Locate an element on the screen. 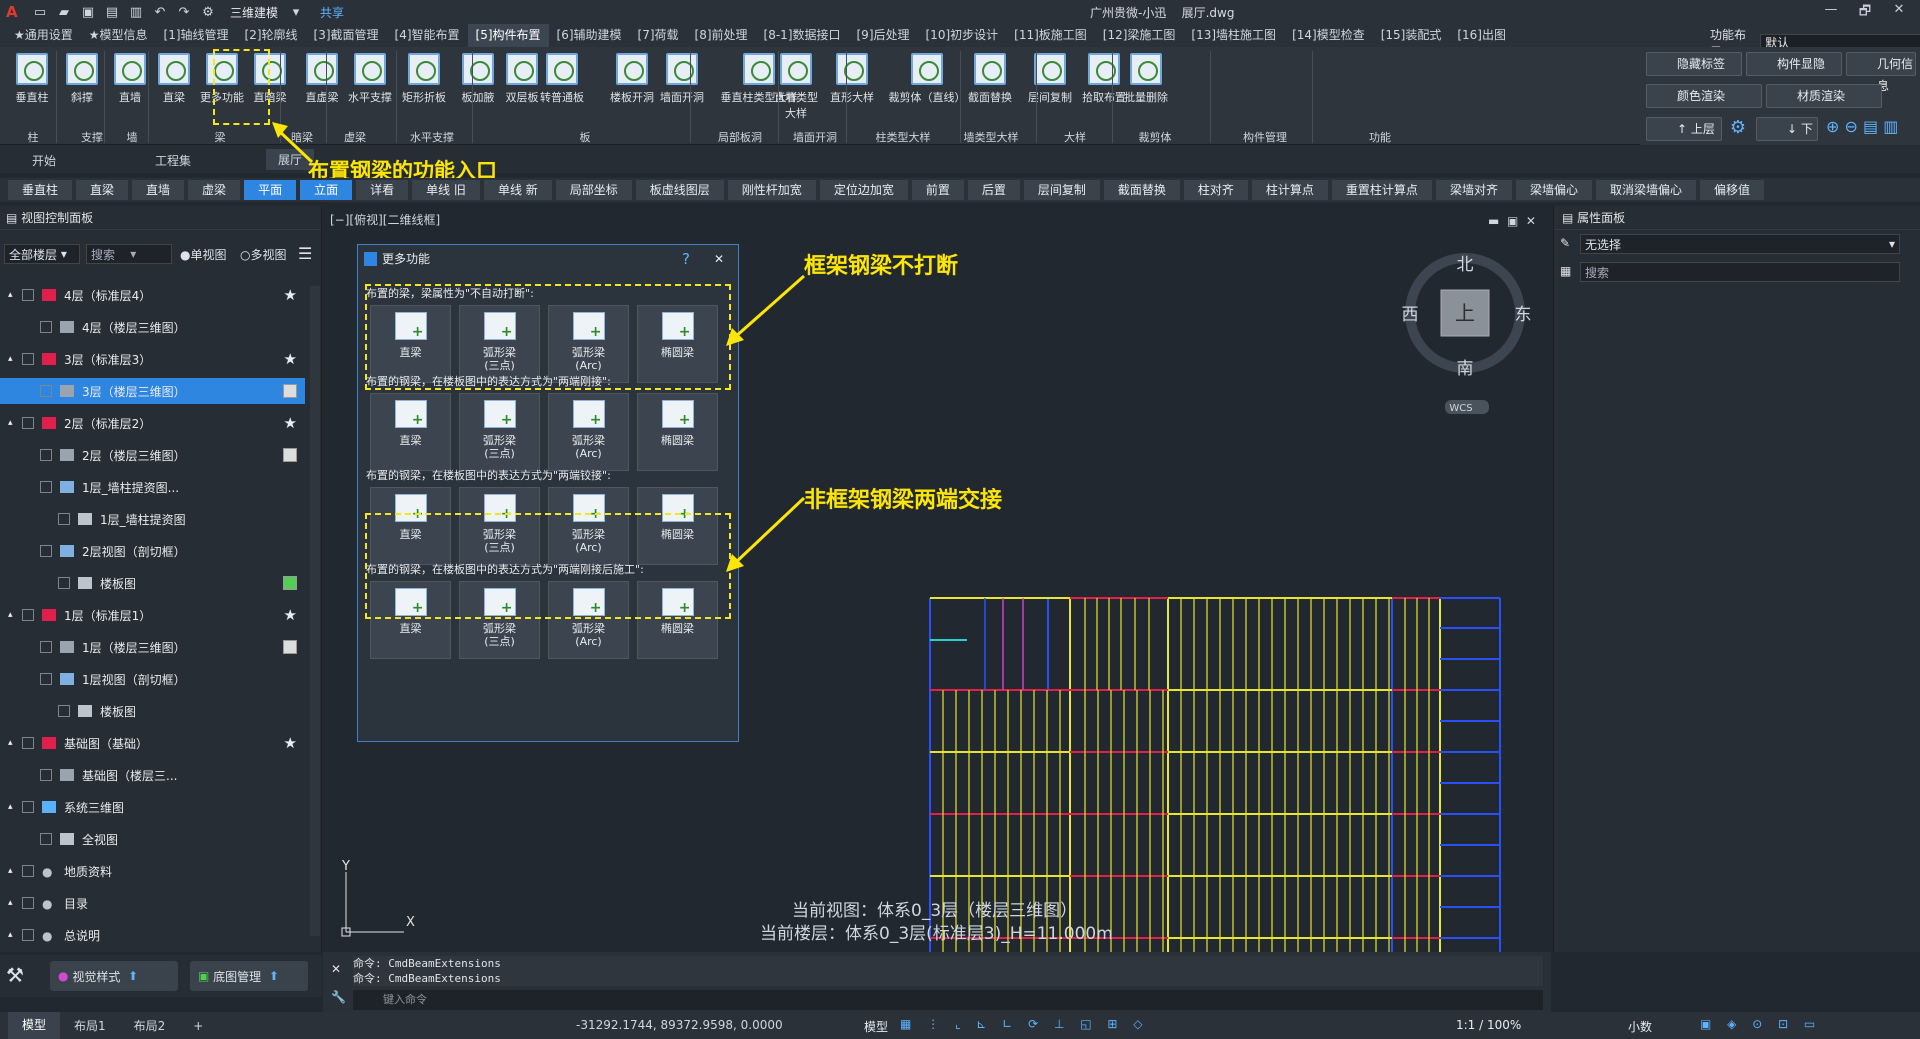  toolbar-button: 定位边加宽 is located at coordinates (863, 190).